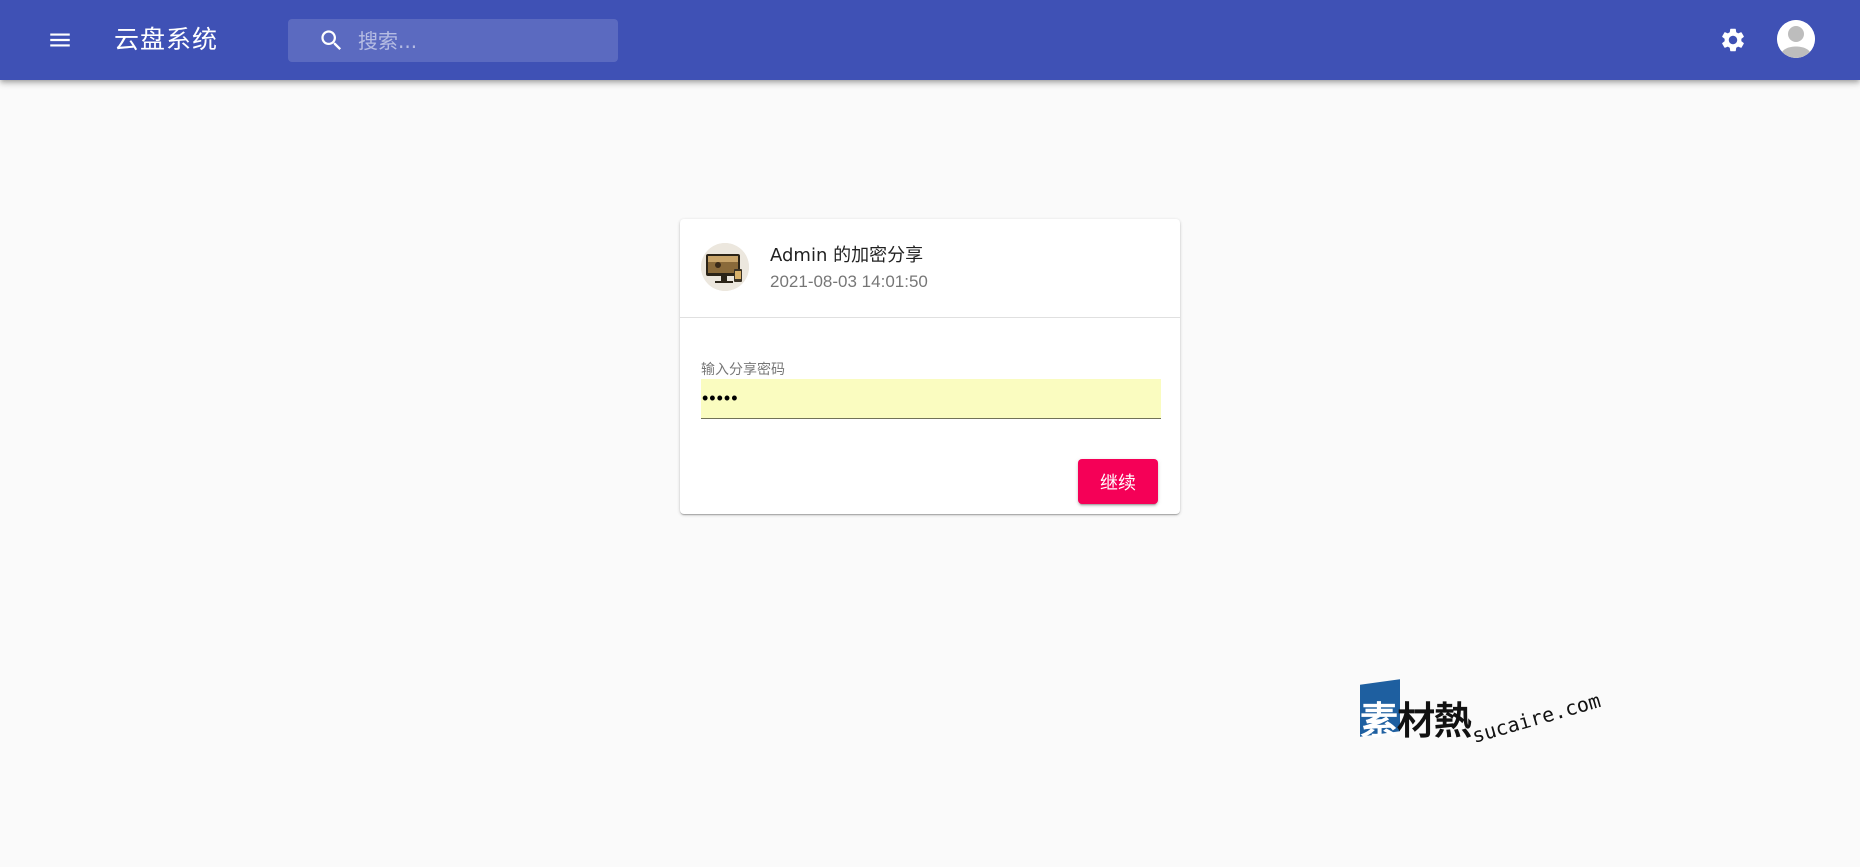 This screenshot has width=1860, height=867. What do you see at coordinates (930, 40) in the screenshot?
I see `app-bar: 云盘系统` at bounding box center [930, 40].